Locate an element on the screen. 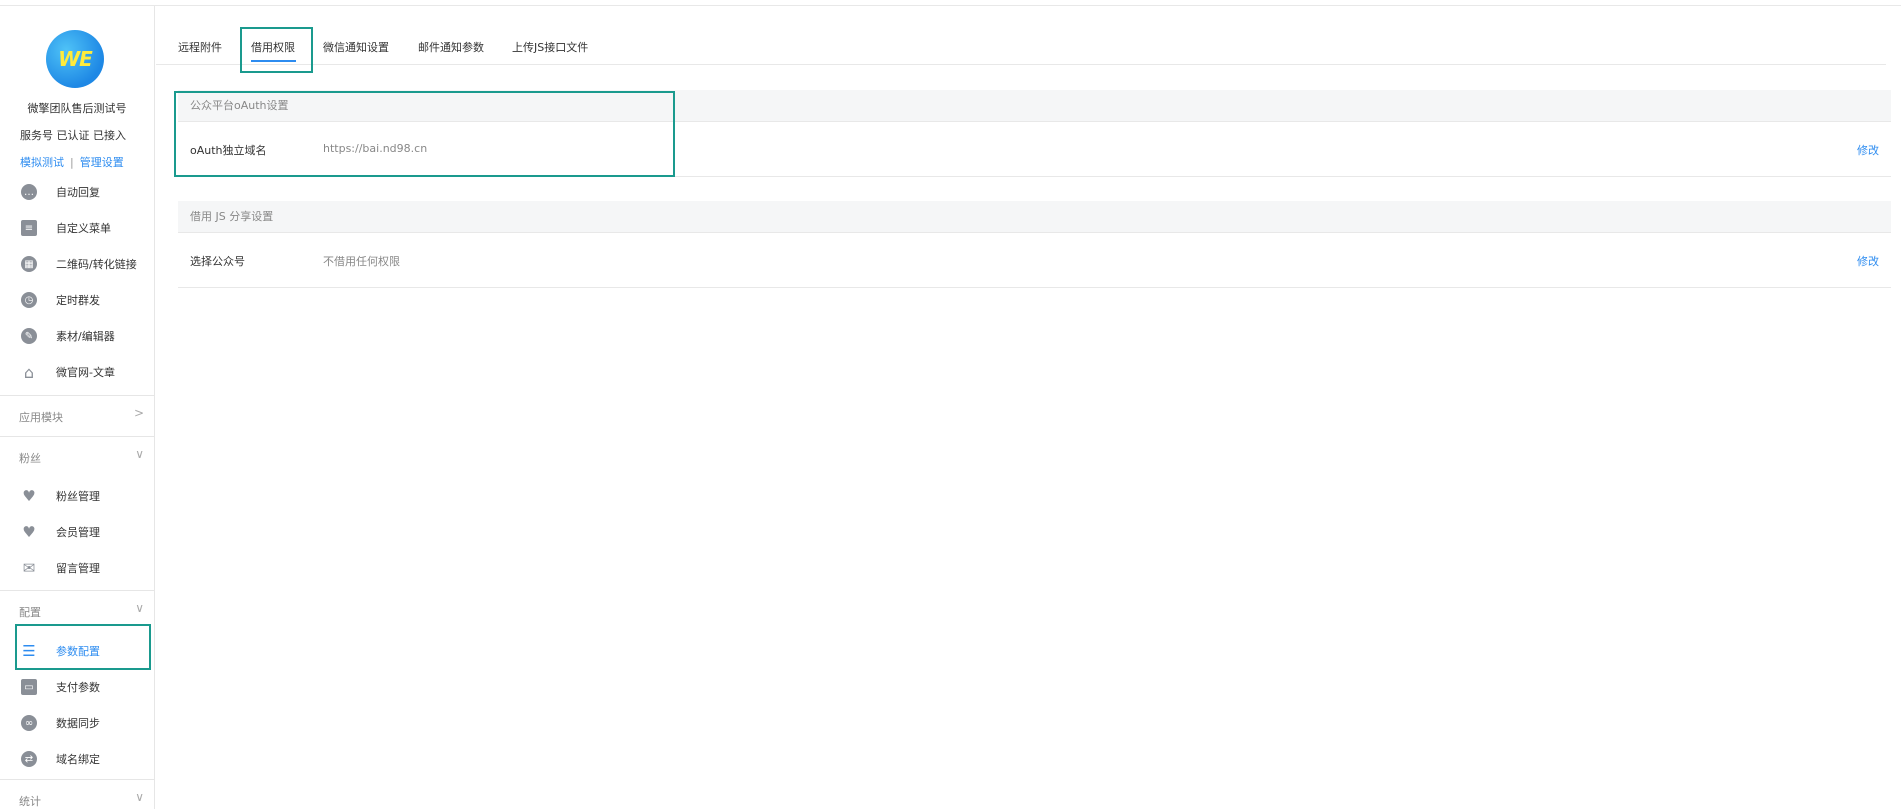 The height and width of the screenshot is (809, 1901). section-fans: 粉丝 ∨ is located at coordinates (77, 456).